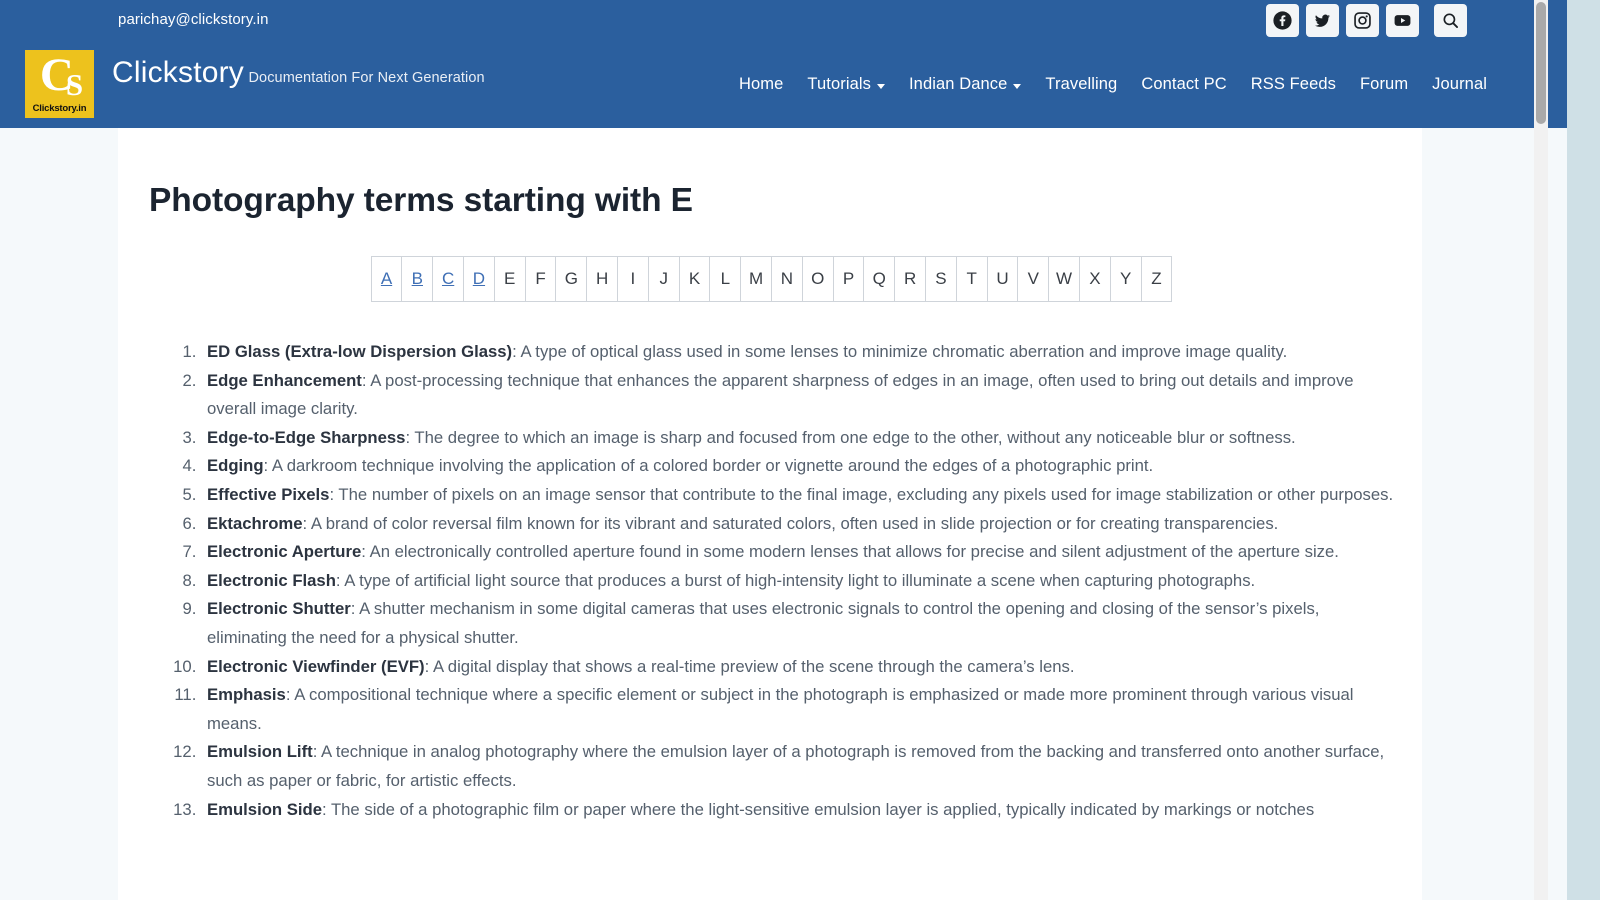 This screenshot has height=900, width=1600. Describe the element at coordinates (306, 437) in the screenshot. I see `term-name: Edge-to-Edge Sharpness` at that location.